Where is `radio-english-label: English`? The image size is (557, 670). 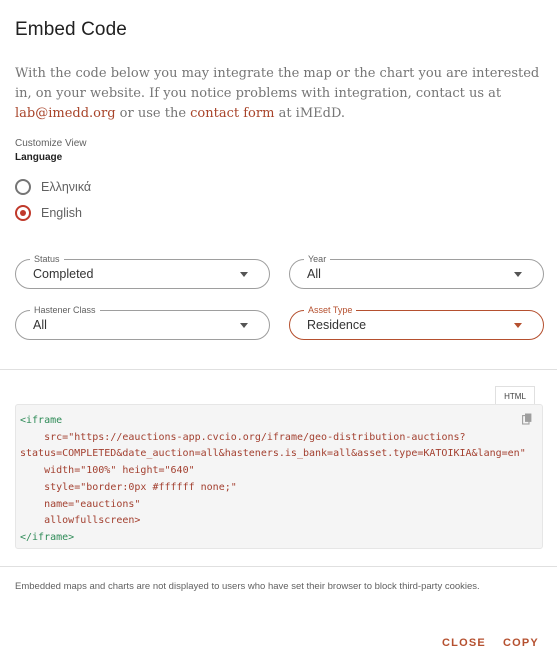
radio-english-label: English is located at coordinates (61, 213).